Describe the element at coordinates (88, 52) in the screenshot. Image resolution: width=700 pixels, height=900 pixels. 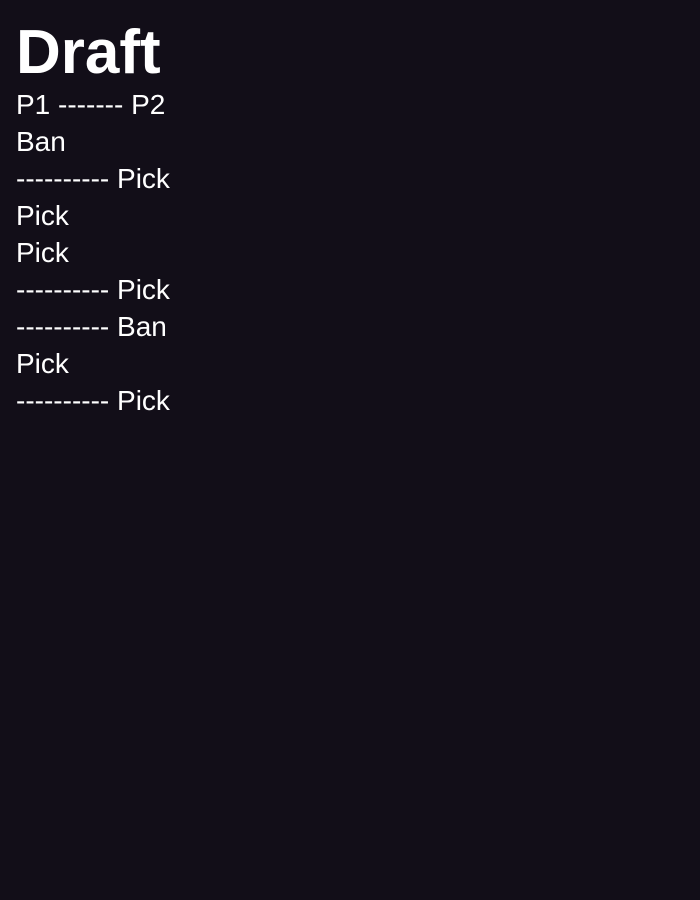
I see `page-title: Draft` at that location.